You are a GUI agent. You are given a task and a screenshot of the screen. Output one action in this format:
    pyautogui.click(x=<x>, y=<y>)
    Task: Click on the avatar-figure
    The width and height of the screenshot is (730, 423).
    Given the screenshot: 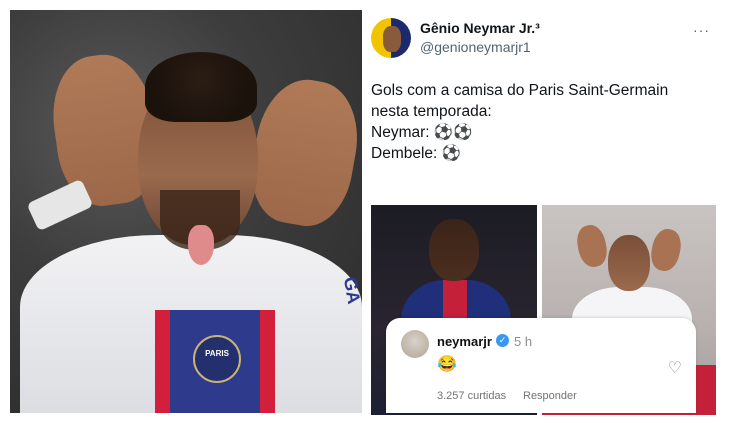 What is the action you would take?
    pyautogui.click(x=392, y=39)
    